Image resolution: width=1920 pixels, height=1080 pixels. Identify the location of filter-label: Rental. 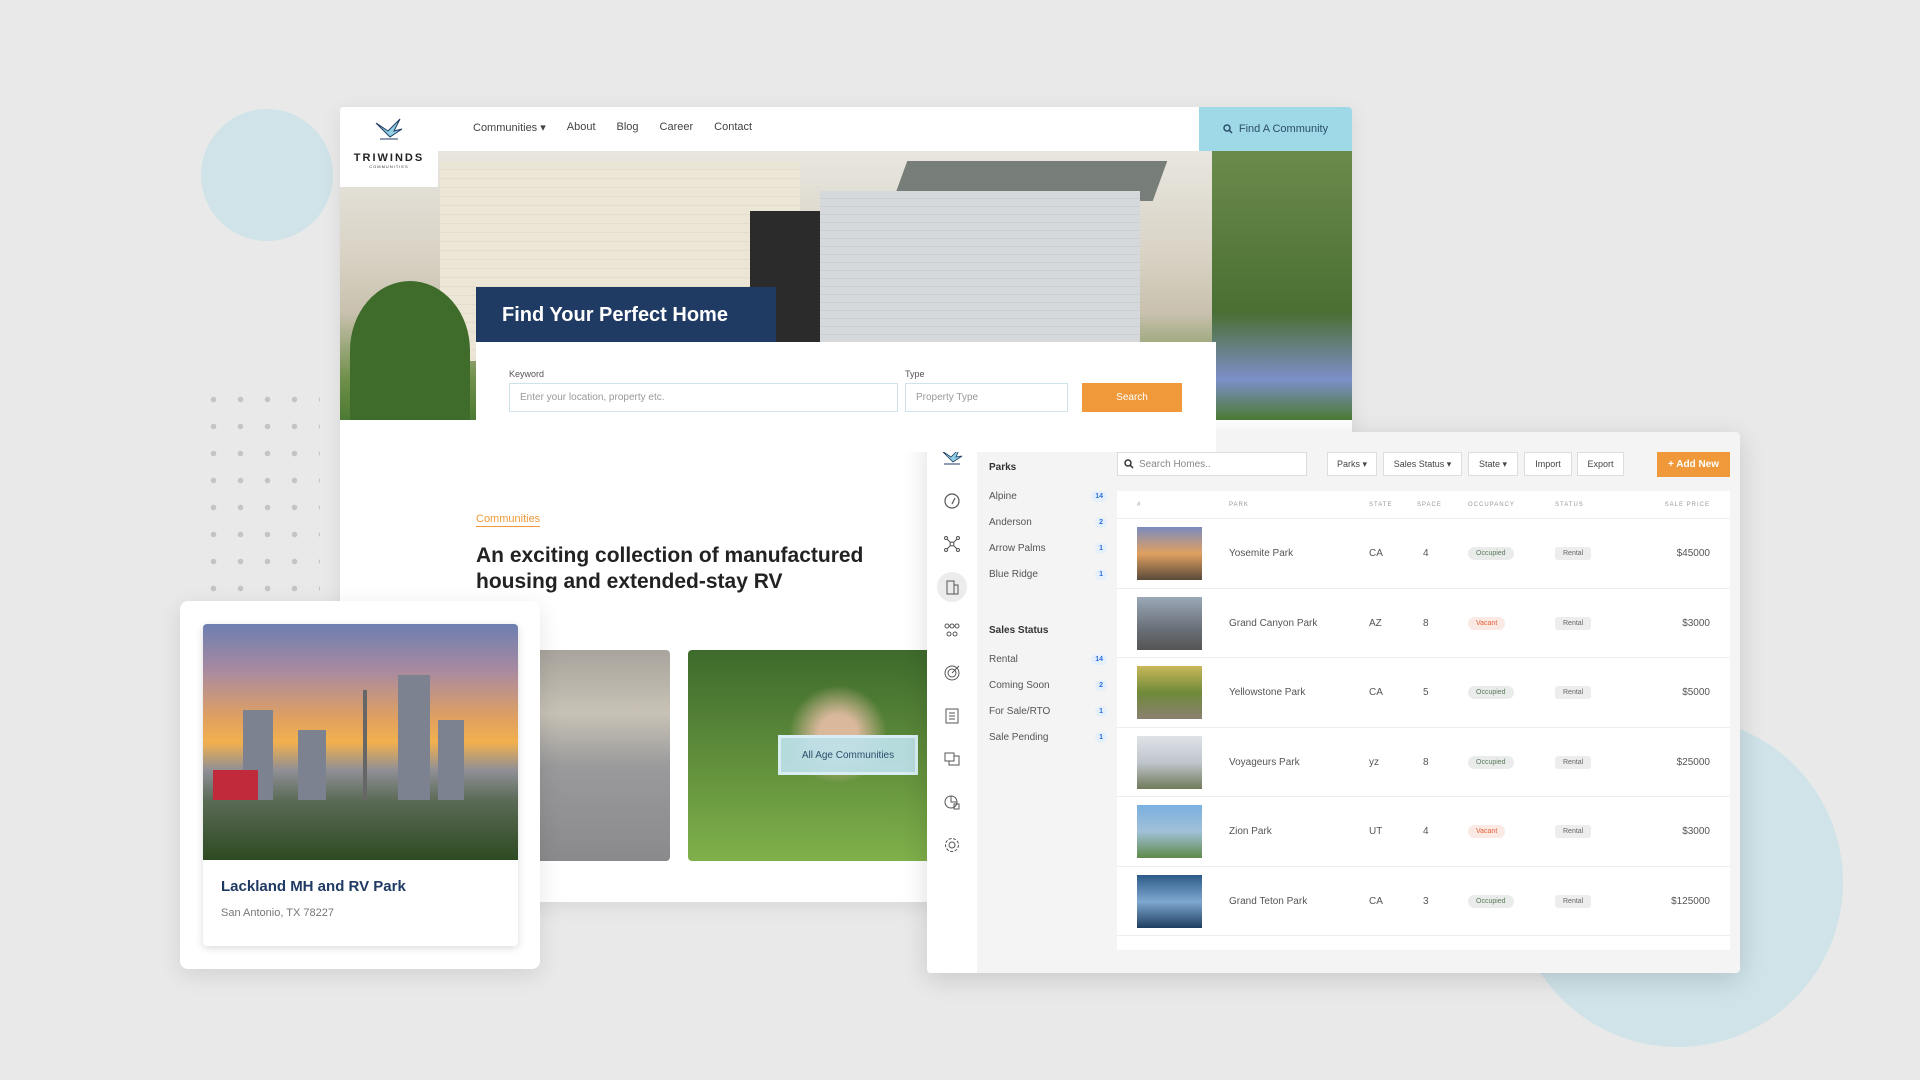
(1003, 659).